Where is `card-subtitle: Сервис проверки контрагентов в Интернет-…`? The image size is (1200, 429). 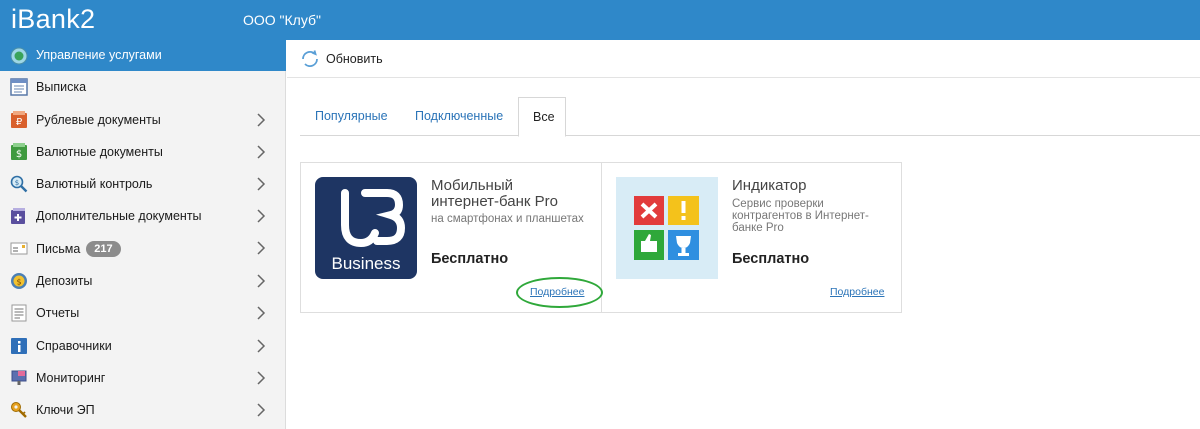
card-subtitle: Сервис проверки контрагентов в Интернет-… is located at coordinates (800, 216).